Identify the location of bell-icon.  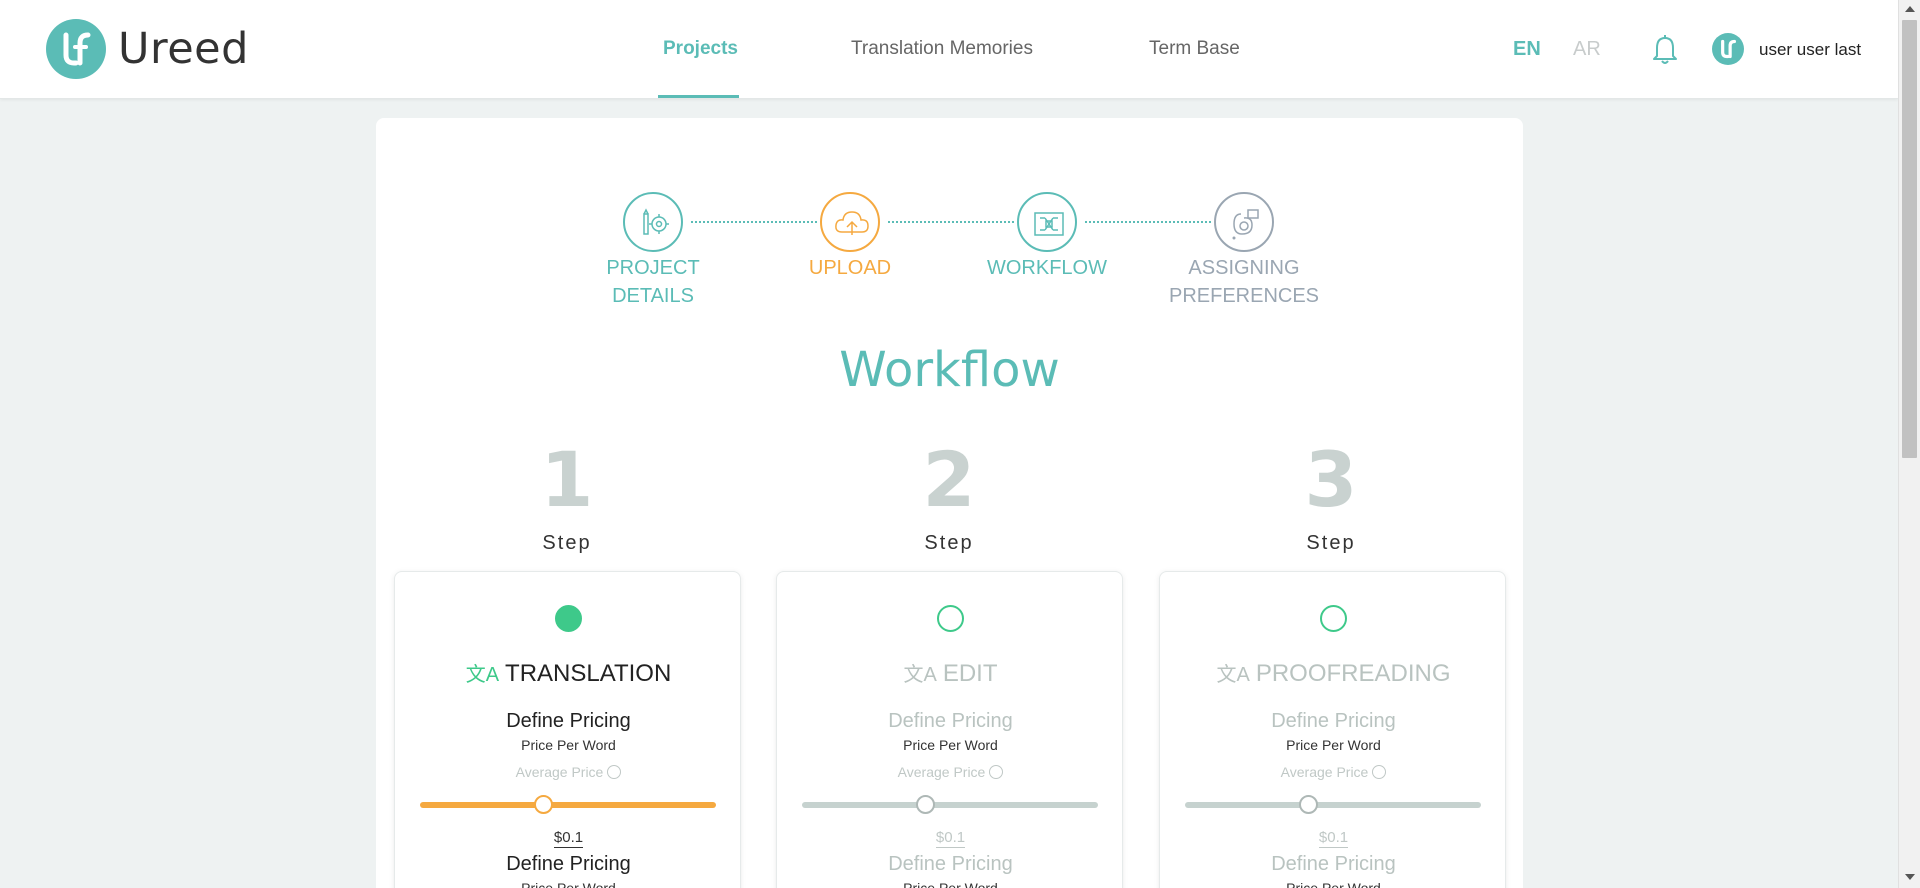
(1665, 50).